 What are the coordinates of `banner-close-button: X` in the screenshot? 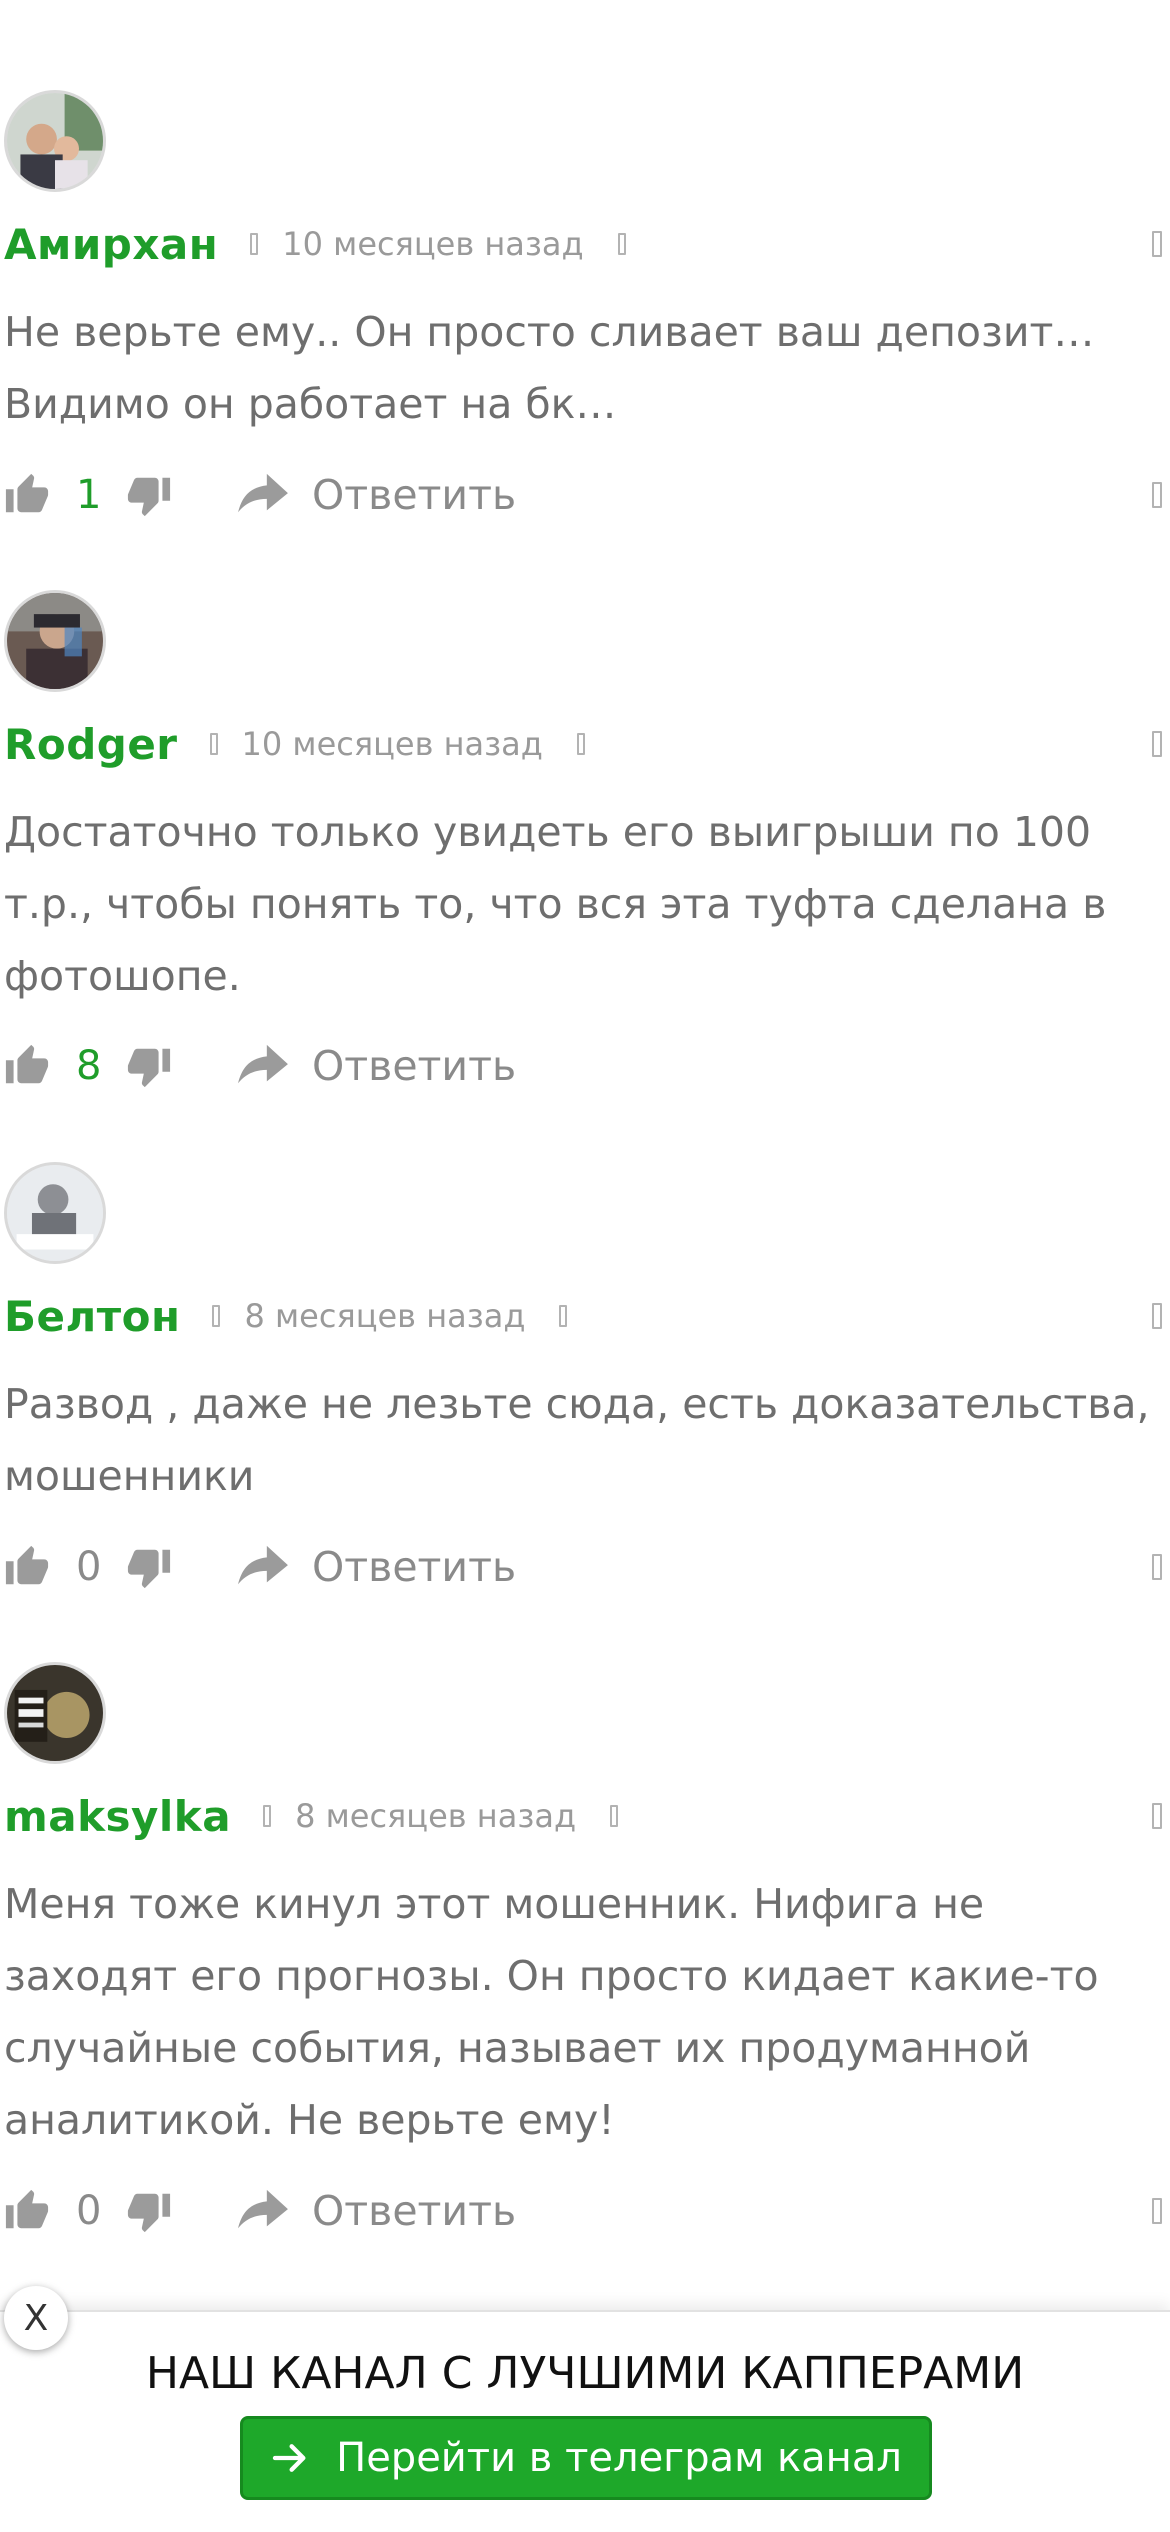 It's located at (36, 2318).